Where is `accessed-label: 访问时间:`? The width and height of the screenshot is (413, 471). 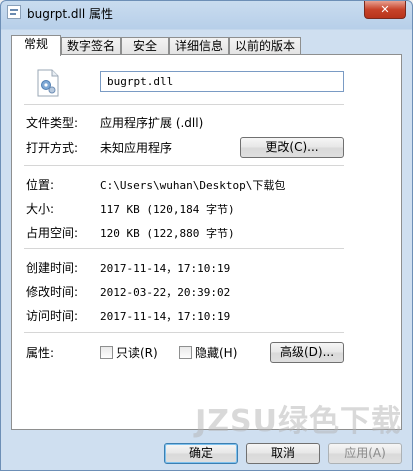 accessed-label: 访问时间: is located at coordinates (52, 316).